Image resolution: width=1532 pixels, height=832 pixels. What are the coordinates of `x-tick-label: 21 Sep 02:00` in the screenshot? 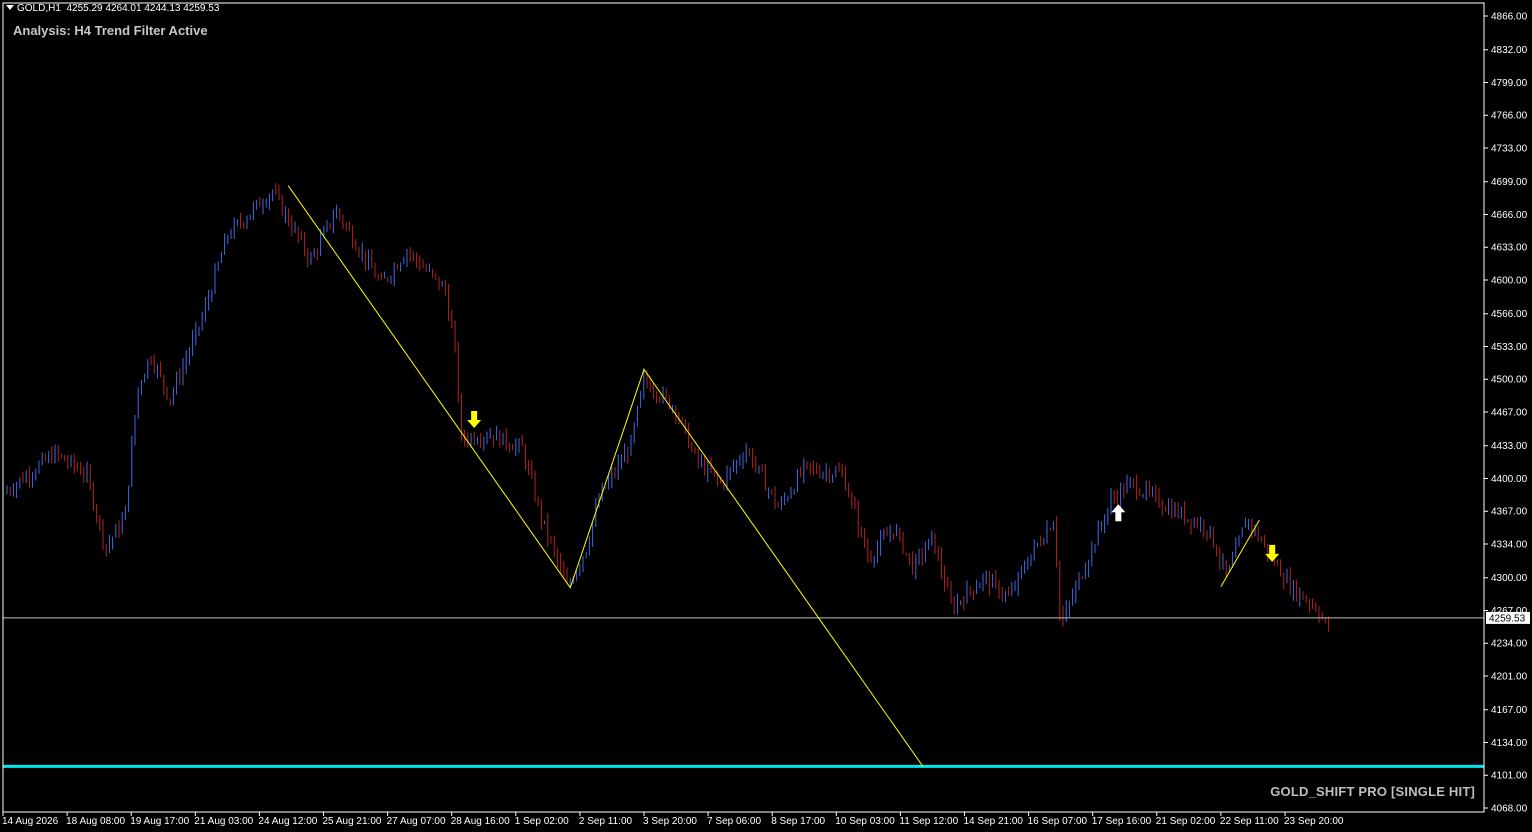 It's located at (1186, 821).